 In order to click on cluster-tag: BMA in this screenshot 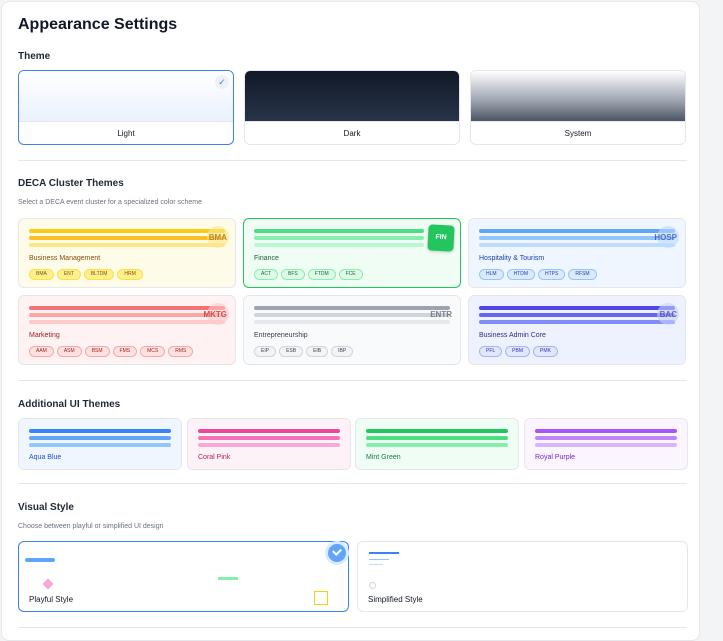, I will do `click(41, 274)`.